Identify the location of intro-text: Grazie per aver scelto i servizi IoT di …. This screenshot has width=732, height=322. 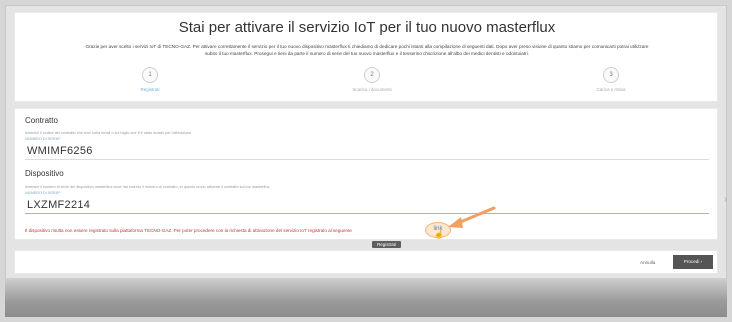
(367, 50).